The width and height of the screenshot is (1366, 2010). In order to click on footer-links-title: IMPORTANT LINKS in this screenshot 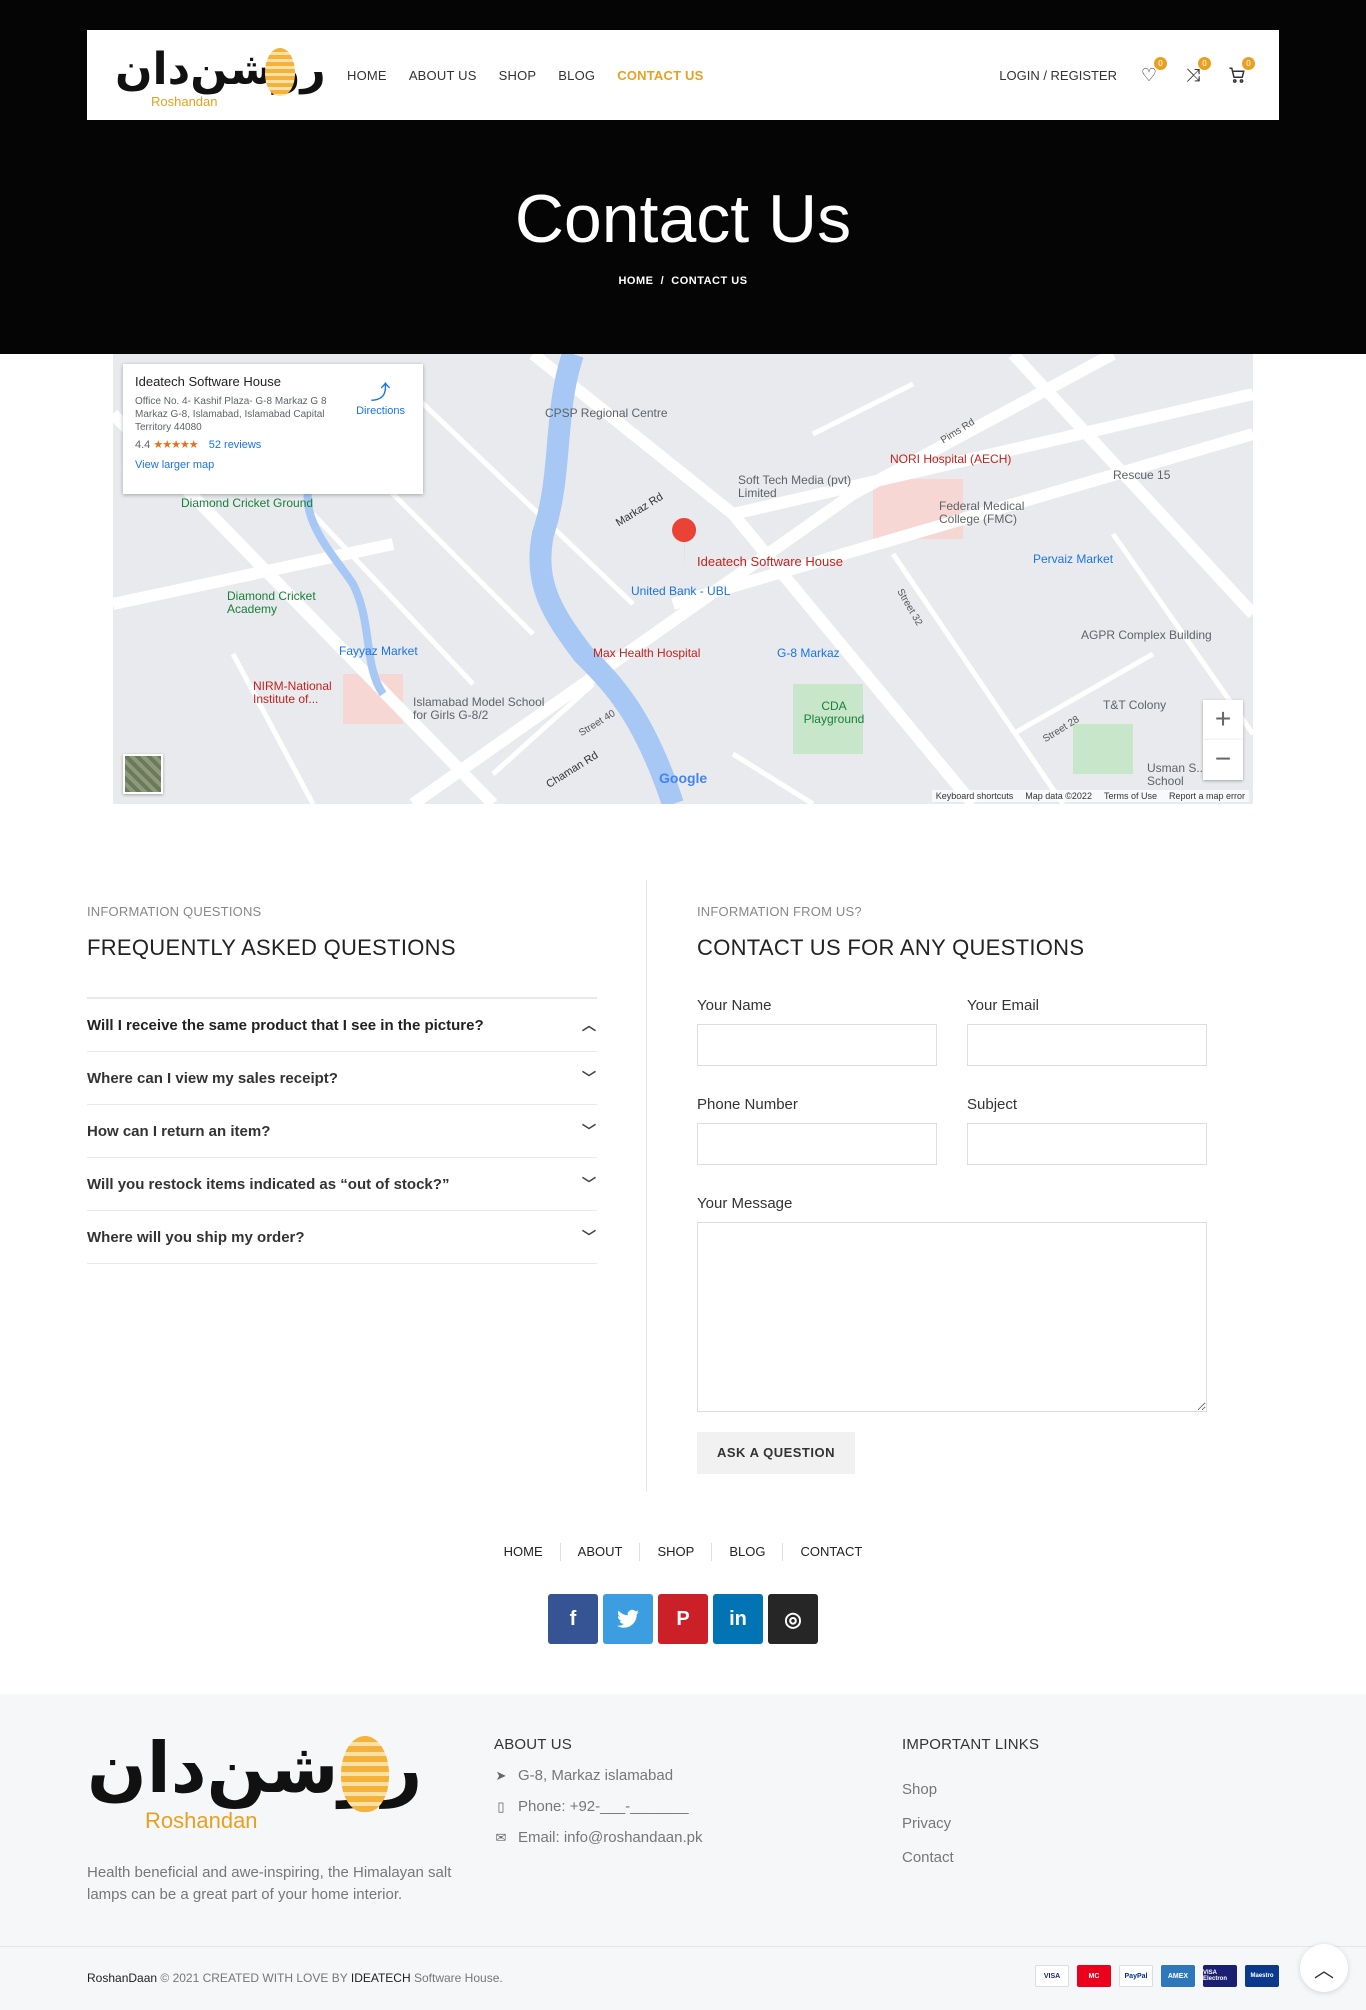, I will do `click(971, 1744)`.